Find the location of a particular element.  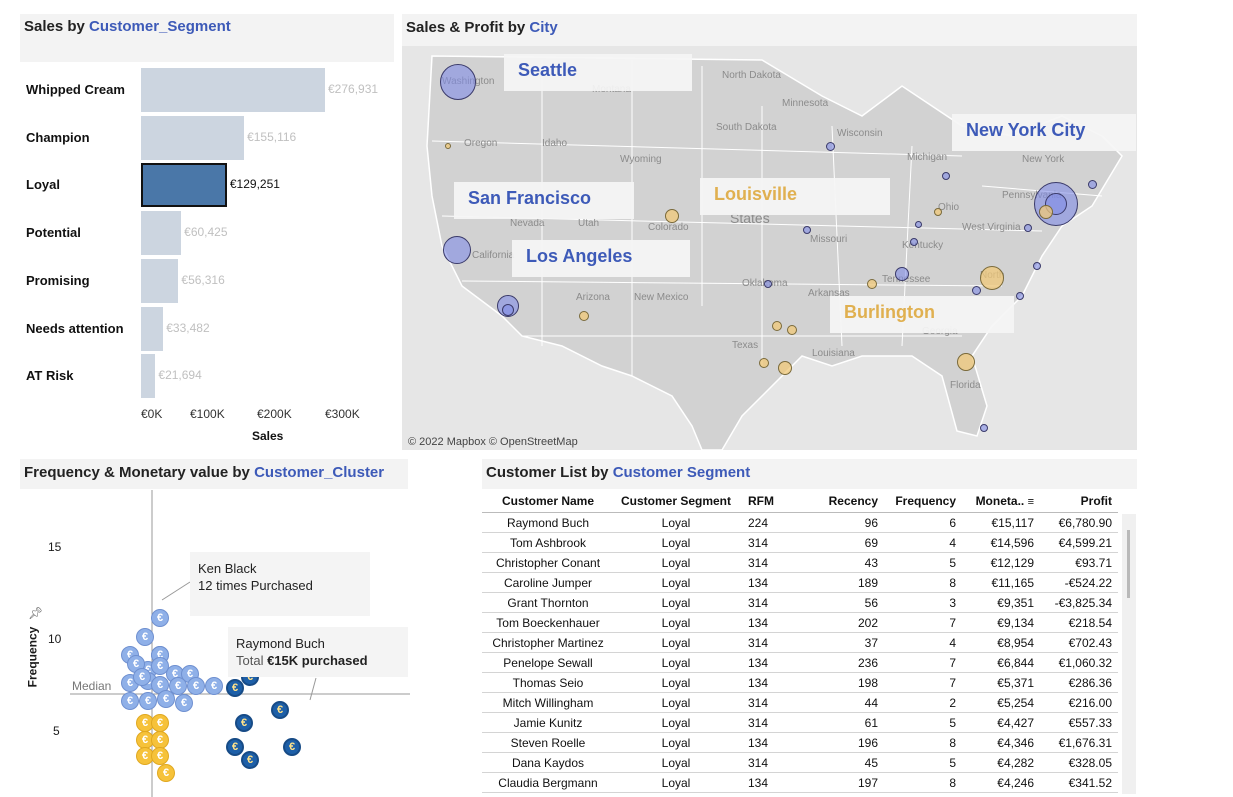

table-cell: Steven Roelle is located at coordinates (548, 742).